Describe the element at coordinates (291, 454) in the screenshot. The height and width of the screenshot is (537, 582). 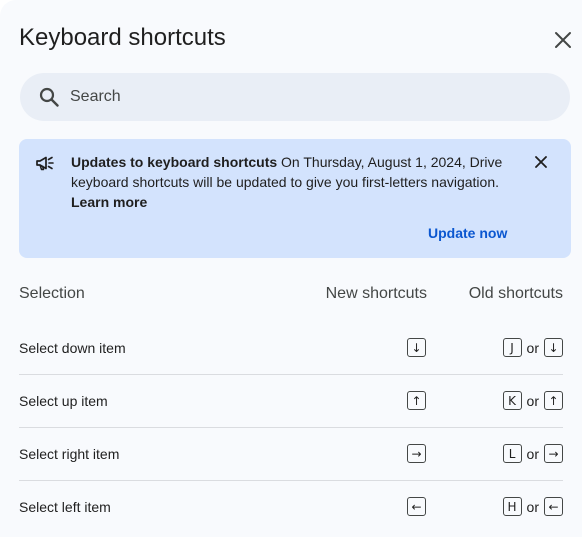
I see `table-row: Select right item → L or →` at that location.